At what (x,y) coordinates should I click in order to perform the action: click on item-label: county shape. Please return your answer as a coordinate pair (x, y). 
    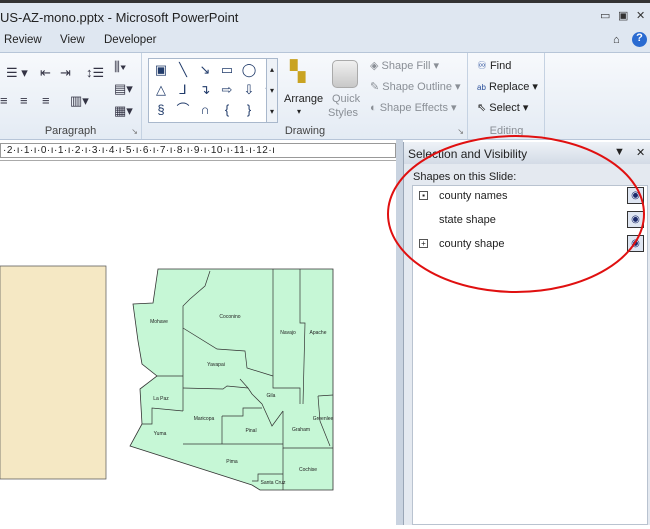
    Looking at the image, I should click on (472, 244).